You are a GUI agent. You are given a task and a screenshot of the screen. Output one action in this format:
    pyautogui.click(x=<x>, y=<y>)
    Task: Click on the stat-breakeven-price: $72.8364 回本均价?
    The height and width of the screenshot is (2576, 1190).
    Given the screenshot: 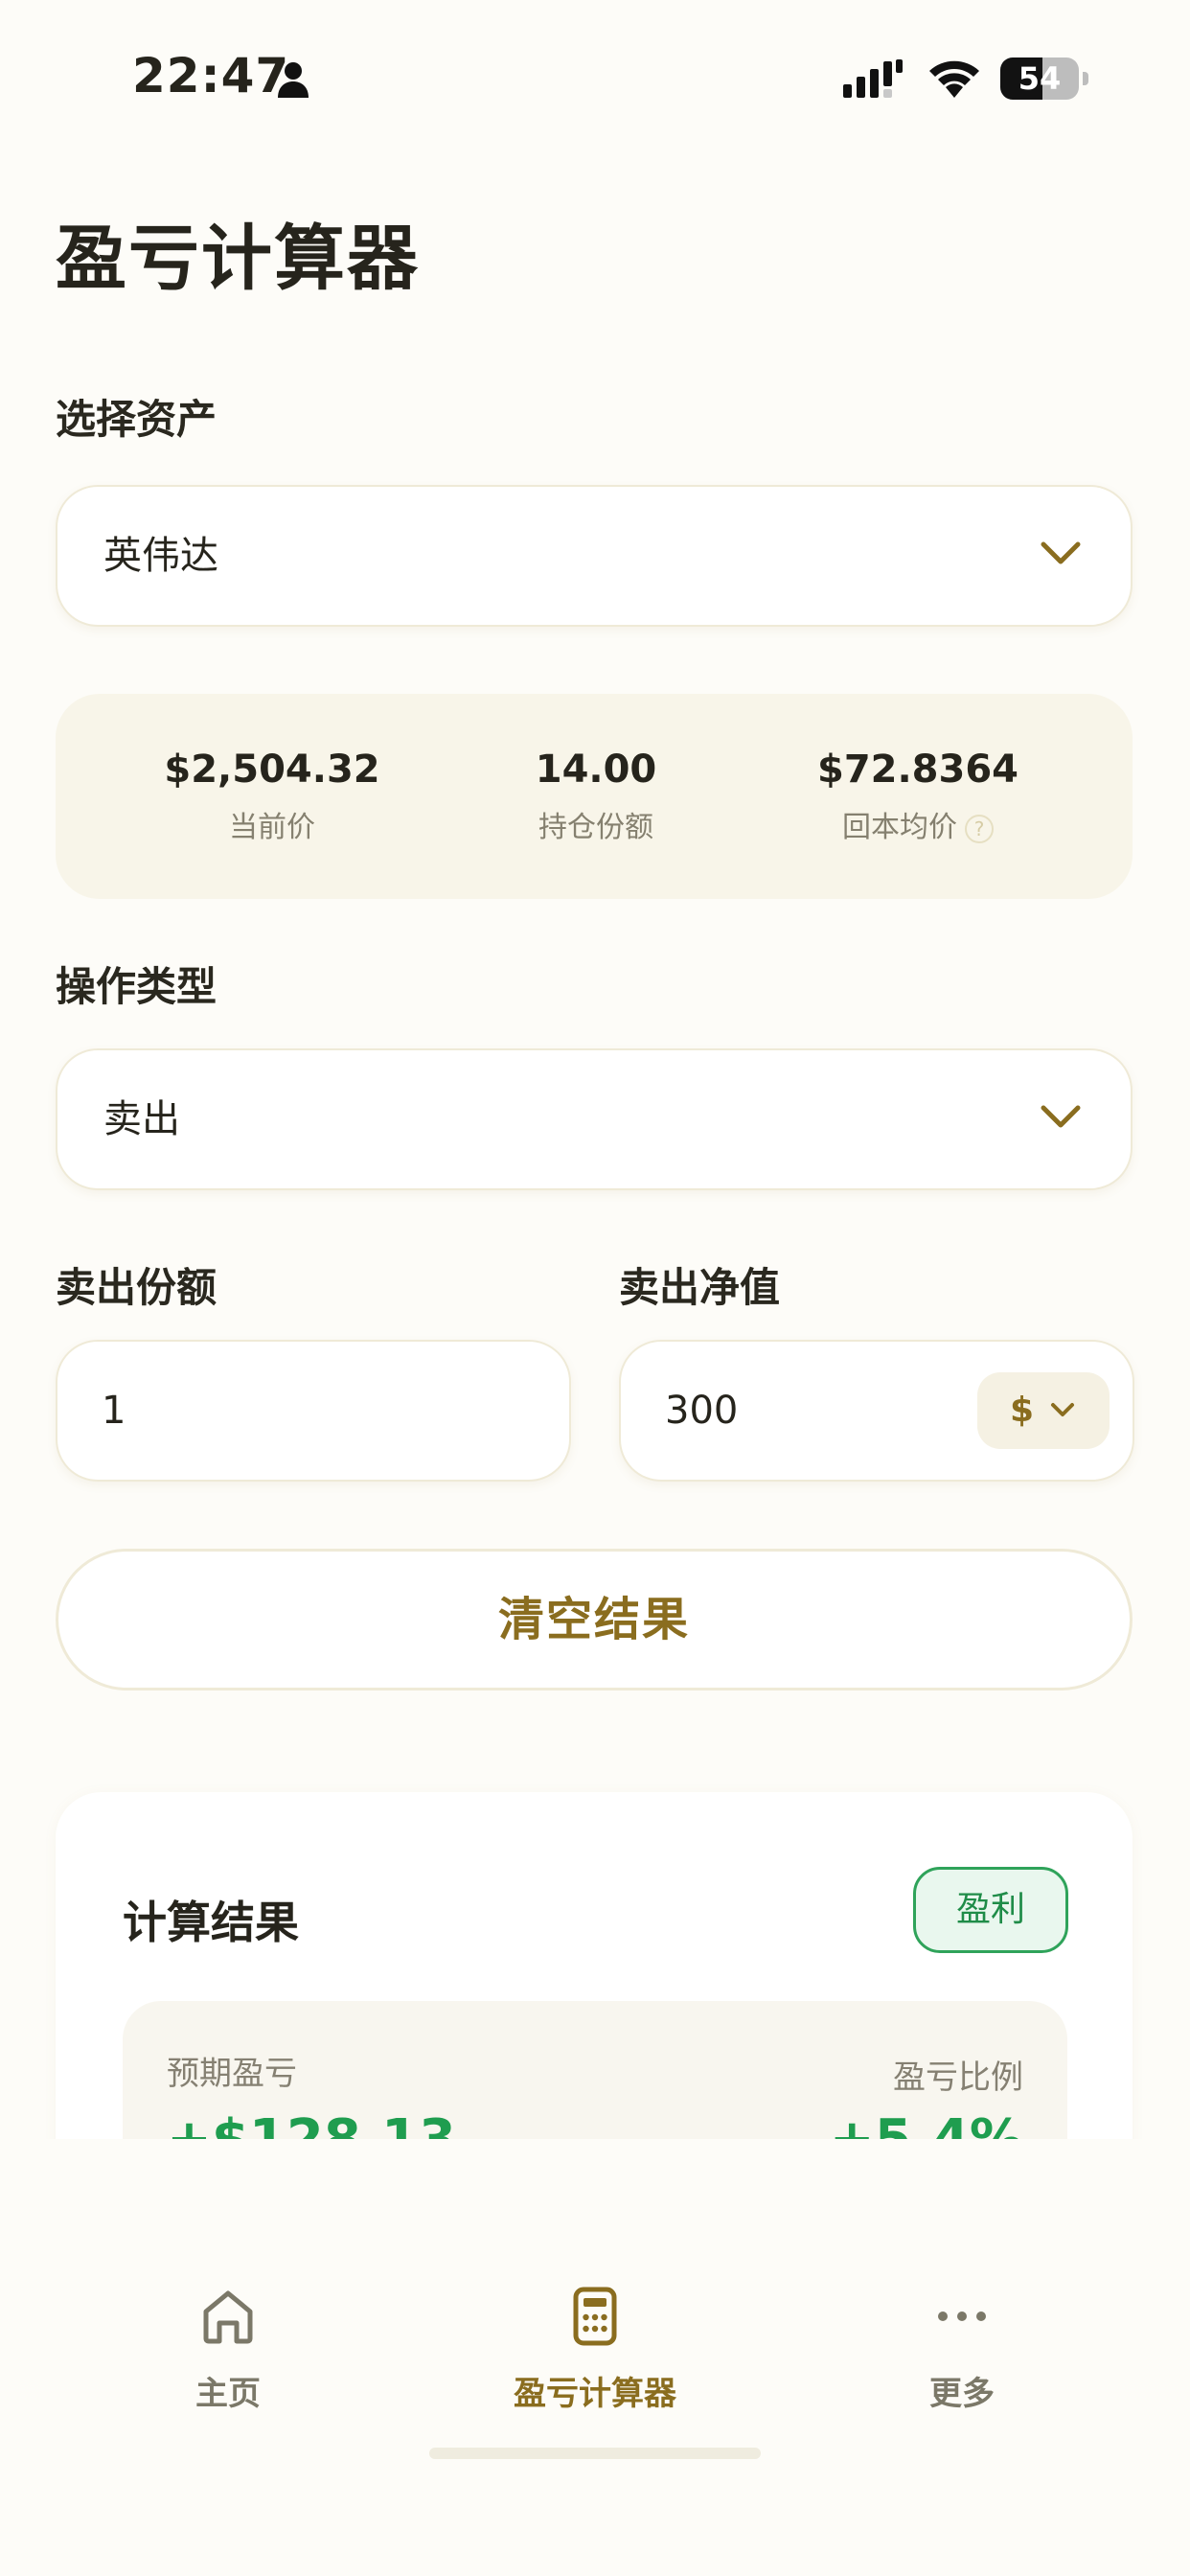 What is the action you would take?
    pyautogui.click(x=918, y=796)
    